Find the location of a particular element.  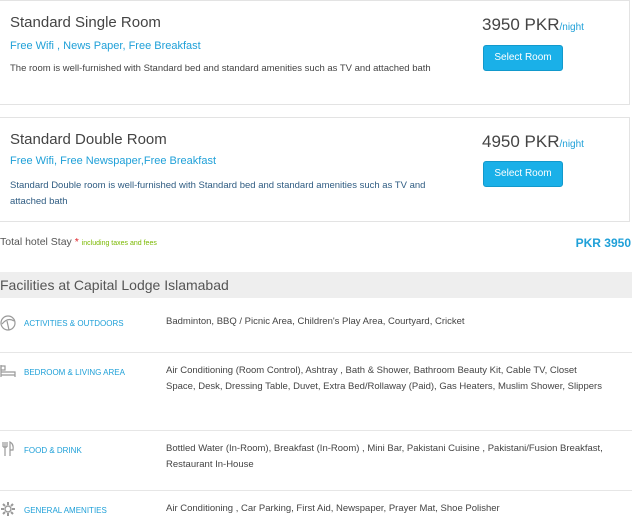

bed-icon is located at coordinates (8, 371).